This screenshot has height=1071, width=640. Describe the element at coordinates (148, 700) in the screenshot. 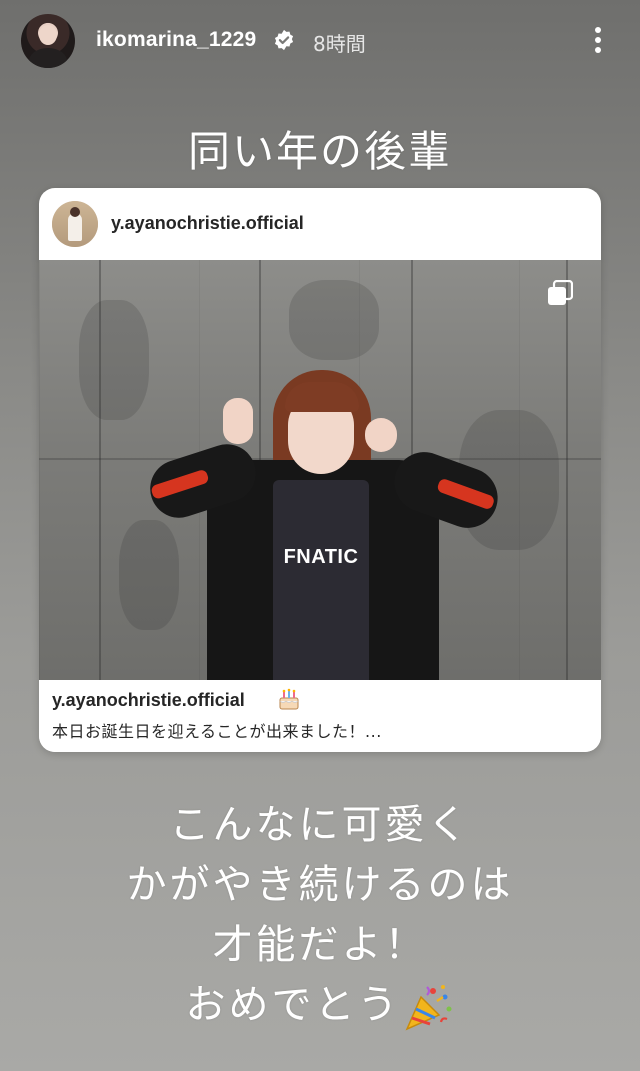

I see `shared-post-caption-username: y.ayanochristie.official` at that location.